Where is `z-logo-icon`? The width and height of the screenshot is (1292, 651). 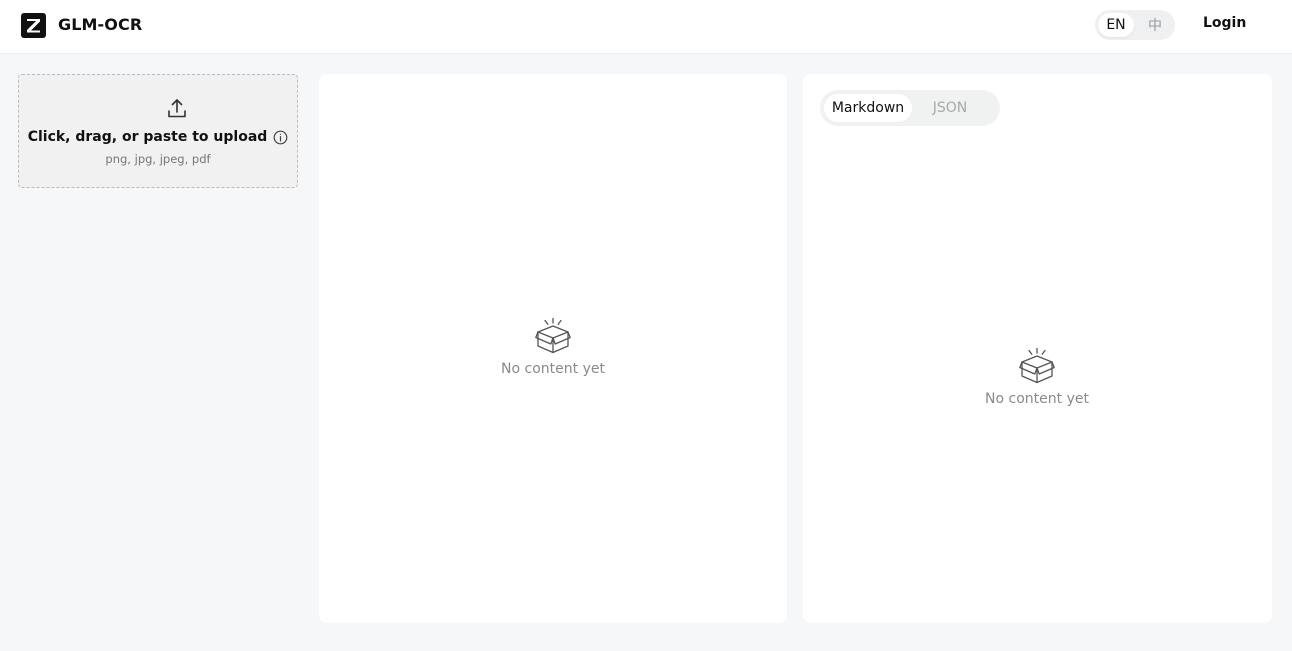
z-logo-icon is located at coordinates (33, 25).